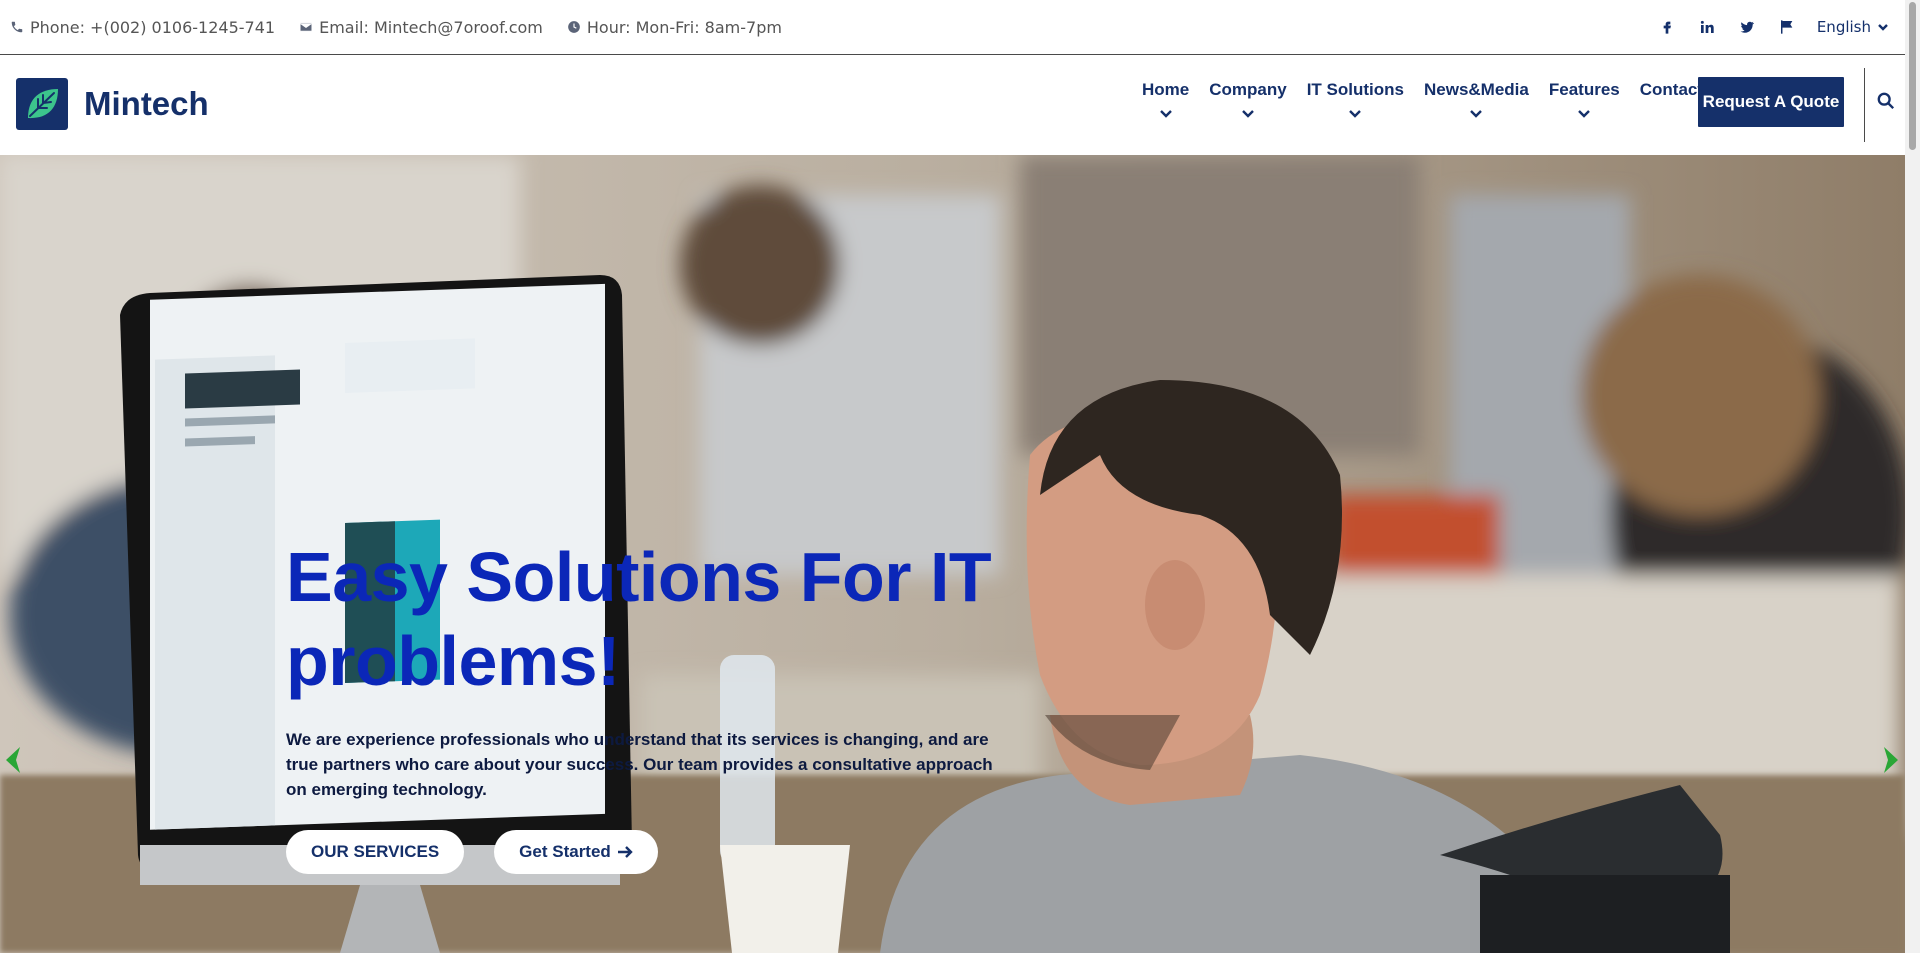 The height and width of the screenshot is (953, 1920). I want to click on facebook-link, so click(1667, 27).